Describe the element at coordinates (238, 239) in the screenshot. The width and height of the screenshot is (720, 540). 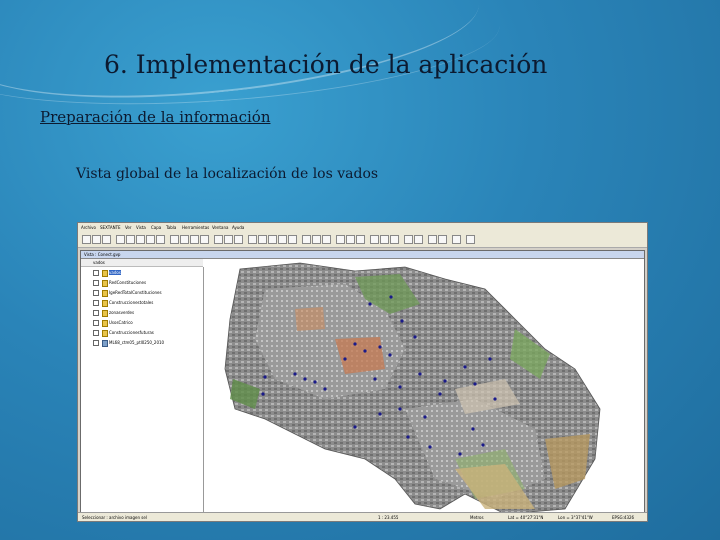
I see `layout-icon` at that location.